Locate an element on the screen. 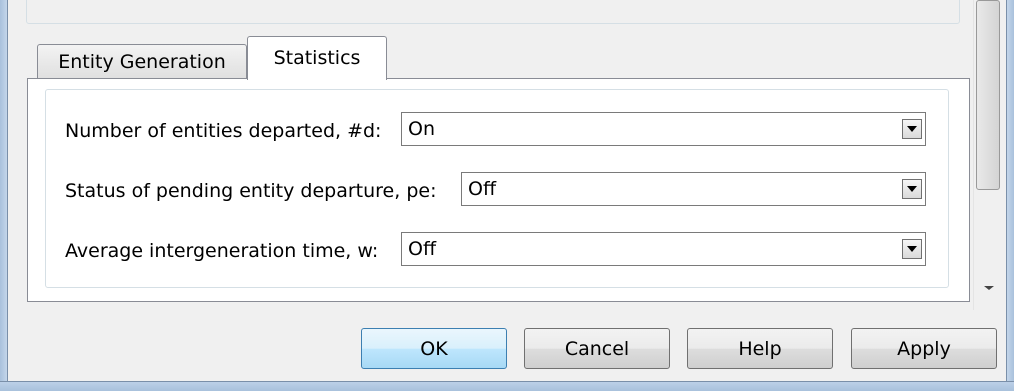  tab-label: Statistics is located at coordinates (317, 58).